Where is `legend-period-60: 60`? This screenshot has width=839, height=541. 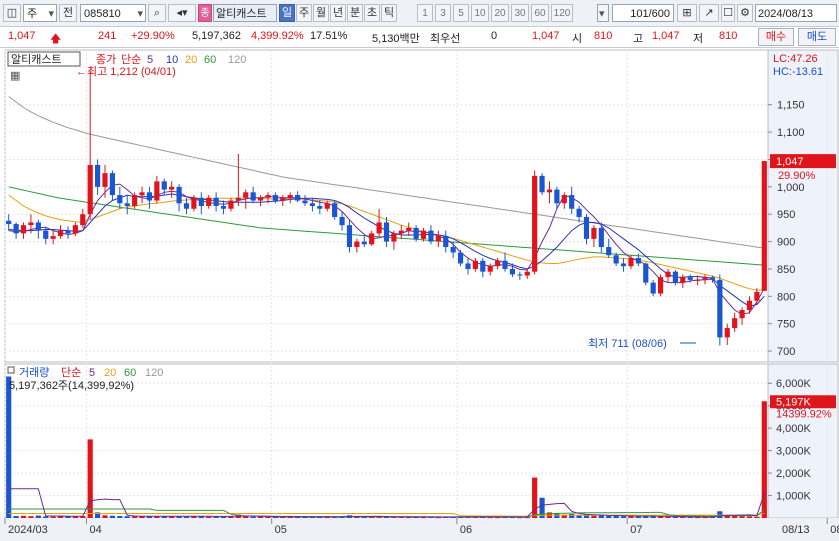 legend-period-60: 60 is located at coordinates (210, 60).